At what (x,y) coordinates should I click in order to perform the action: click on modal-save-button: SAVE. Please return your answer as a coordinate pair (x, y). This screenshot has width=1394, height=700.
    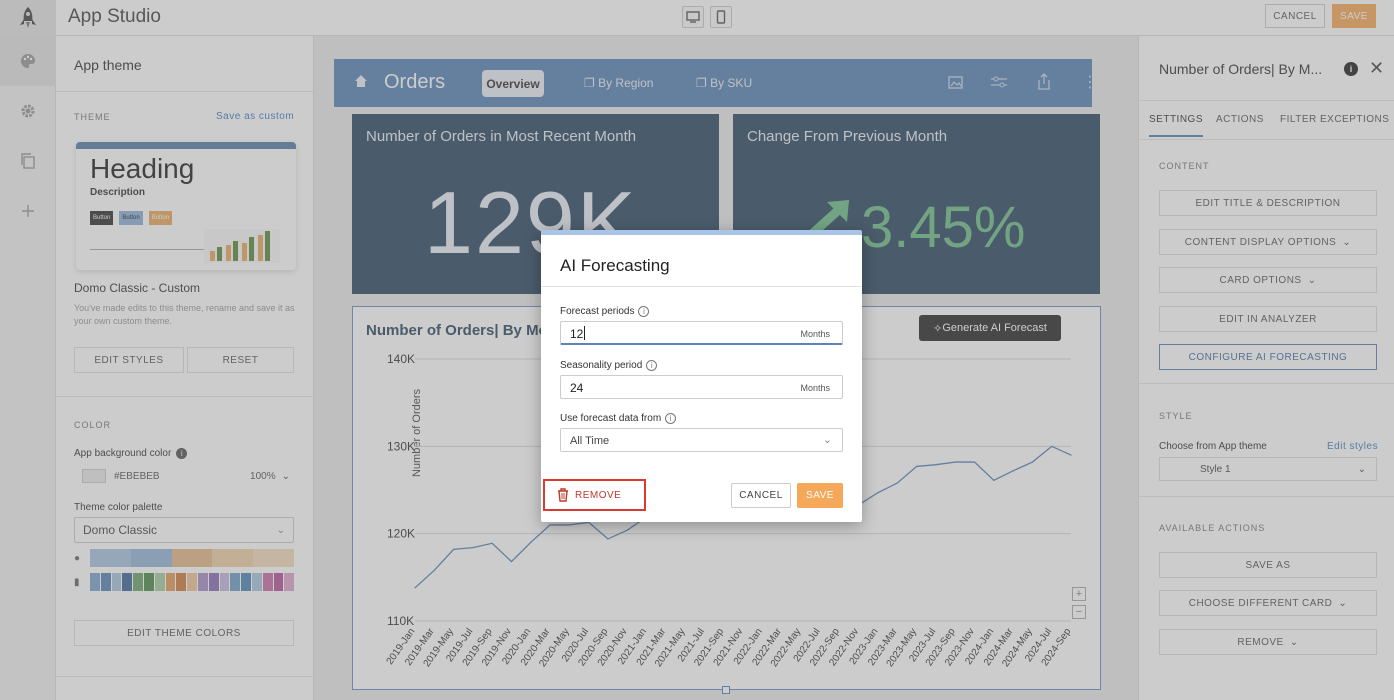
    Looking at the image, I should click on (820, 495).